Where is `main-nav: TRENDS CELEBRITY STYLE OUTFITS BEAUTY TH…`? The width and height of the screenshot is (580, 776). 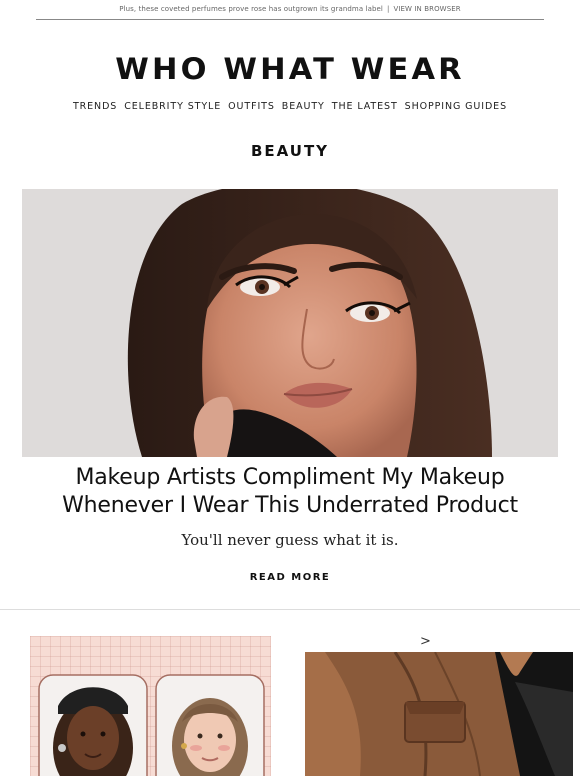 main-nav: TRENDS CELEBRITY STYLE OUTFITS BEAUTY TH… is located at coordinates (290, 106).